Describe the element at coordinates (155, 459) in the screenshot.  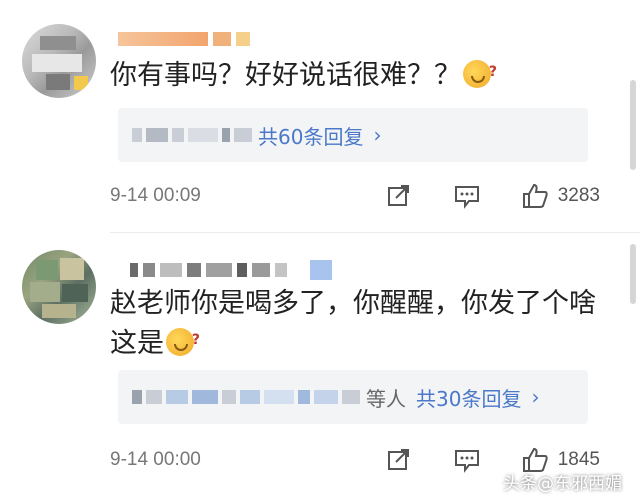
I see `timestamp: 9-14 00:00` at that location.